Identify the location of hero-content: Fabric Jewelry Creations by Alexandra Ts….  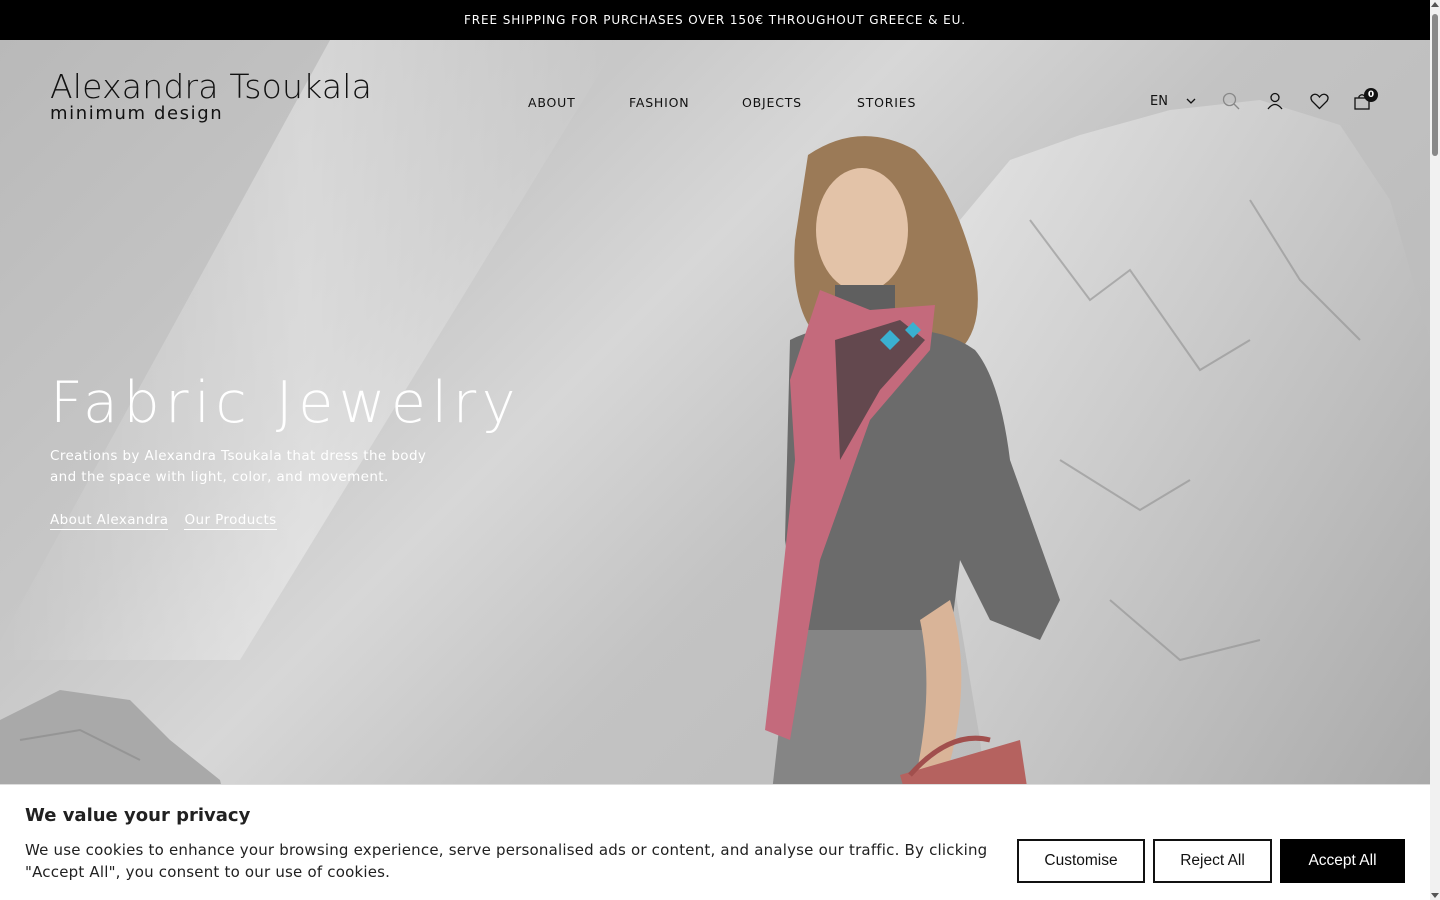
(285, 450).